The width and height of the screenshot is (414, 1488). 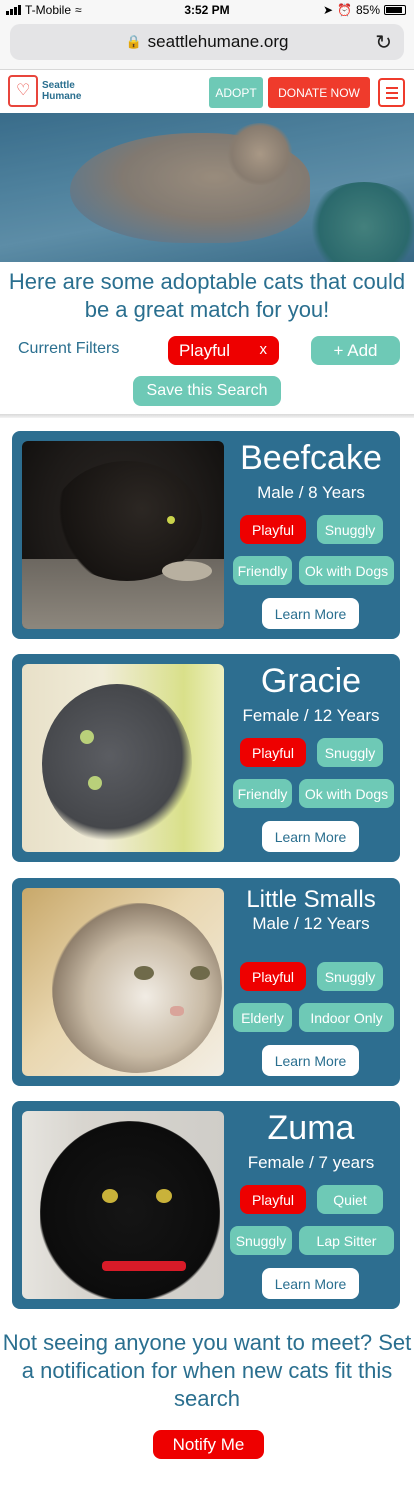 What do you see at coordinates (311, 1162) in the screenshot?
I see `cat-meta: Female / 7 years` at bounding box center [311, 1162].